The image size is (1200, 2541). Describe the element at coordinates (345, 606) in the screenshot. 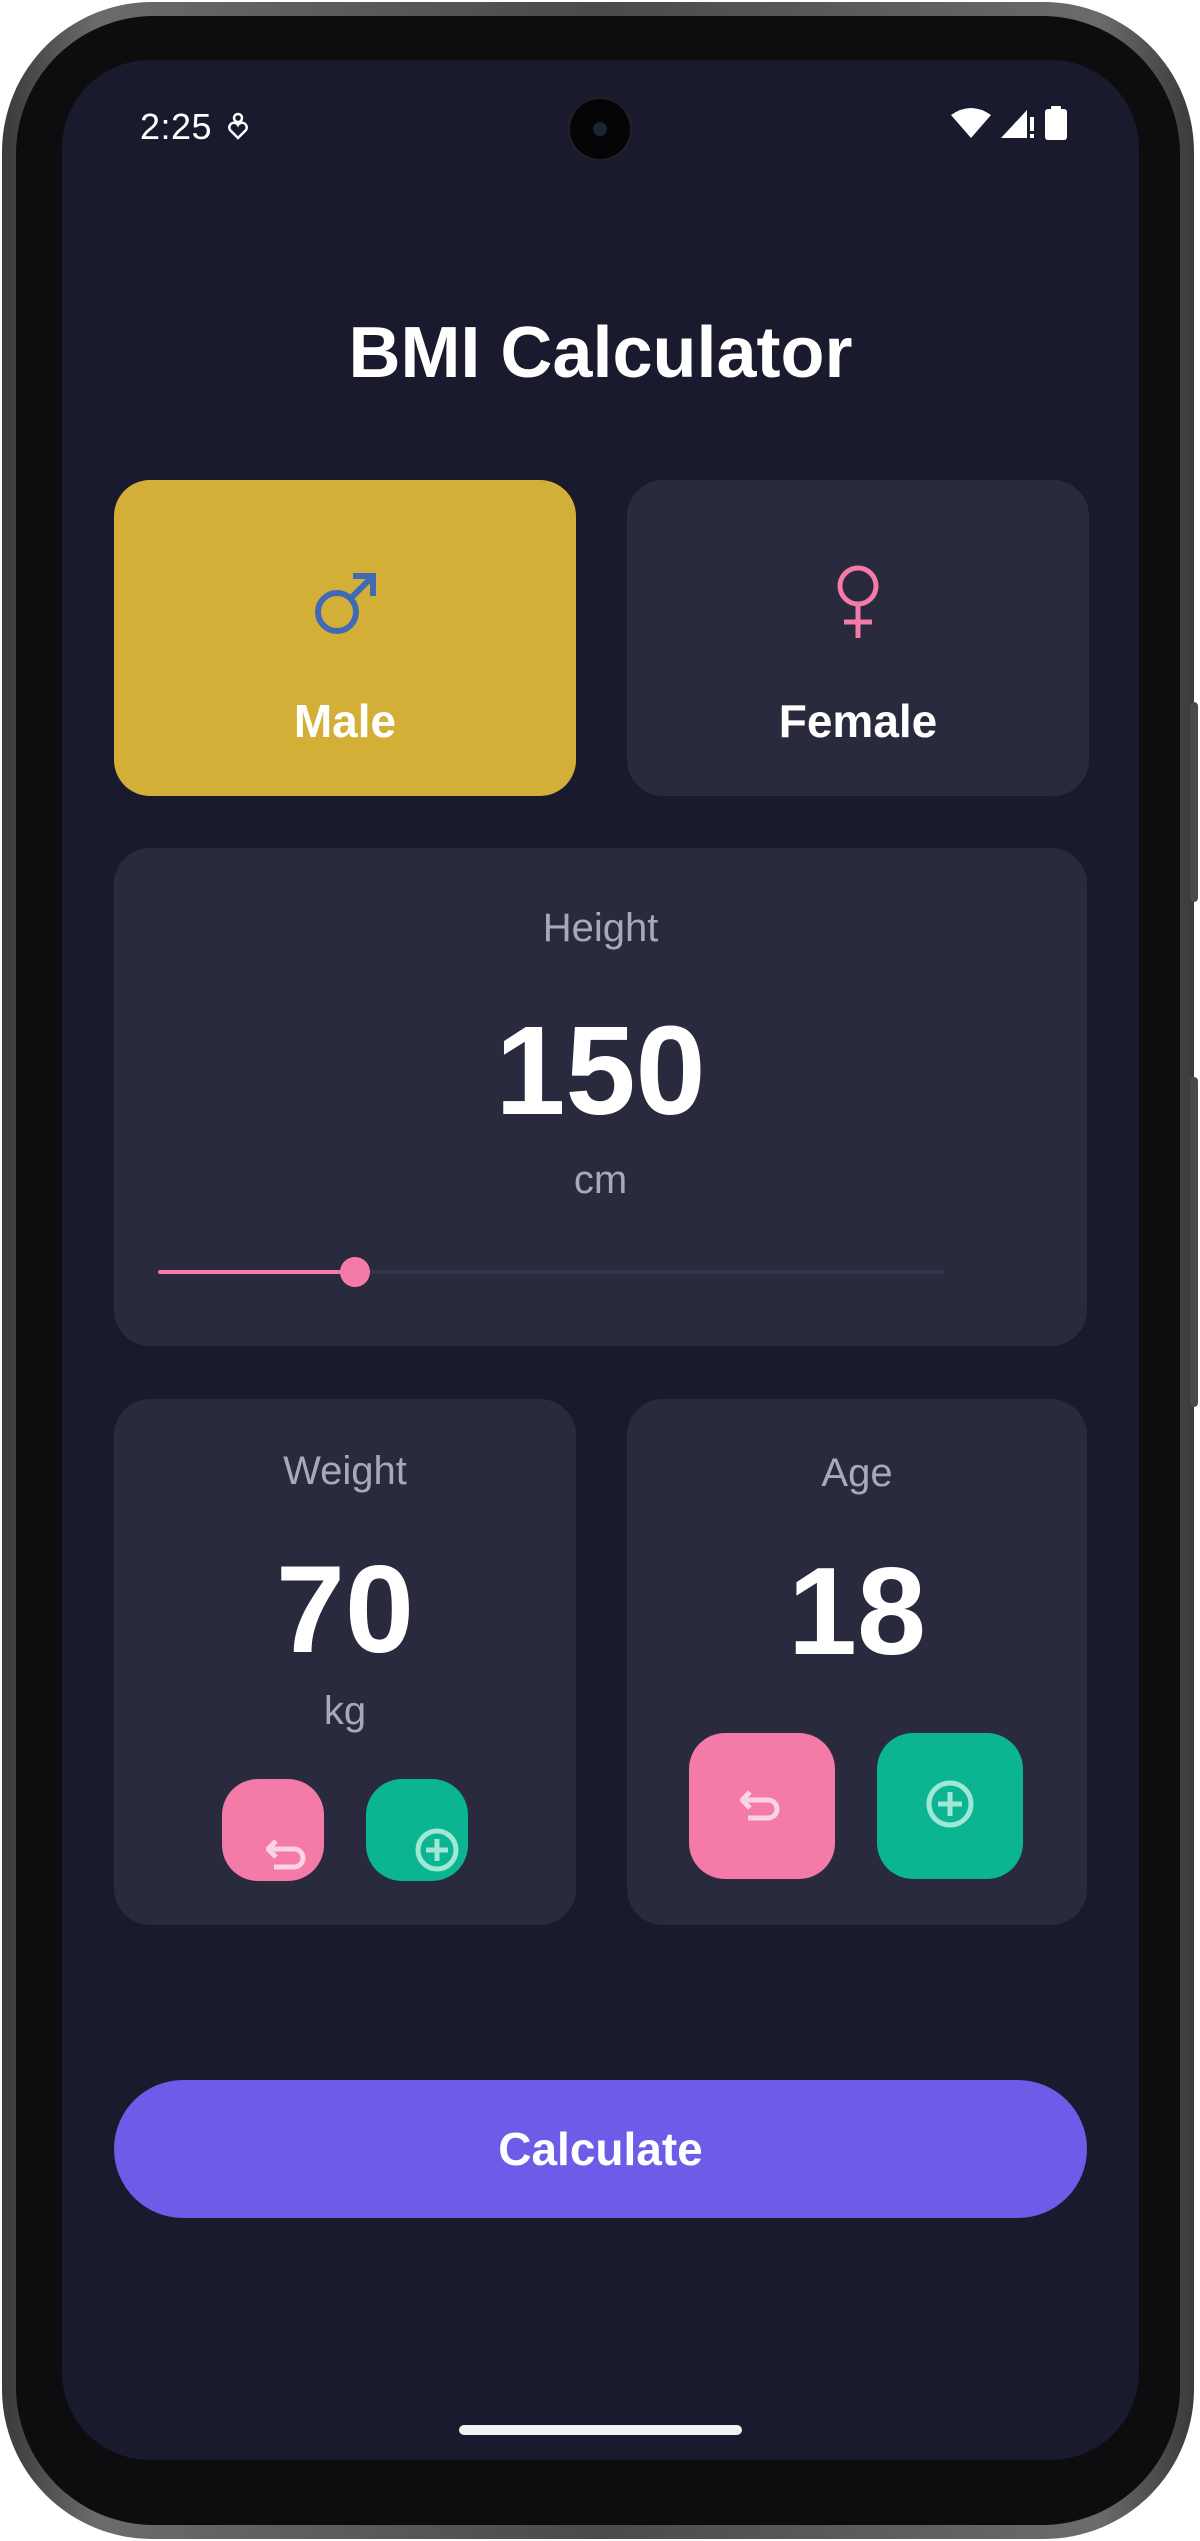

I see `male-icon` at that location.